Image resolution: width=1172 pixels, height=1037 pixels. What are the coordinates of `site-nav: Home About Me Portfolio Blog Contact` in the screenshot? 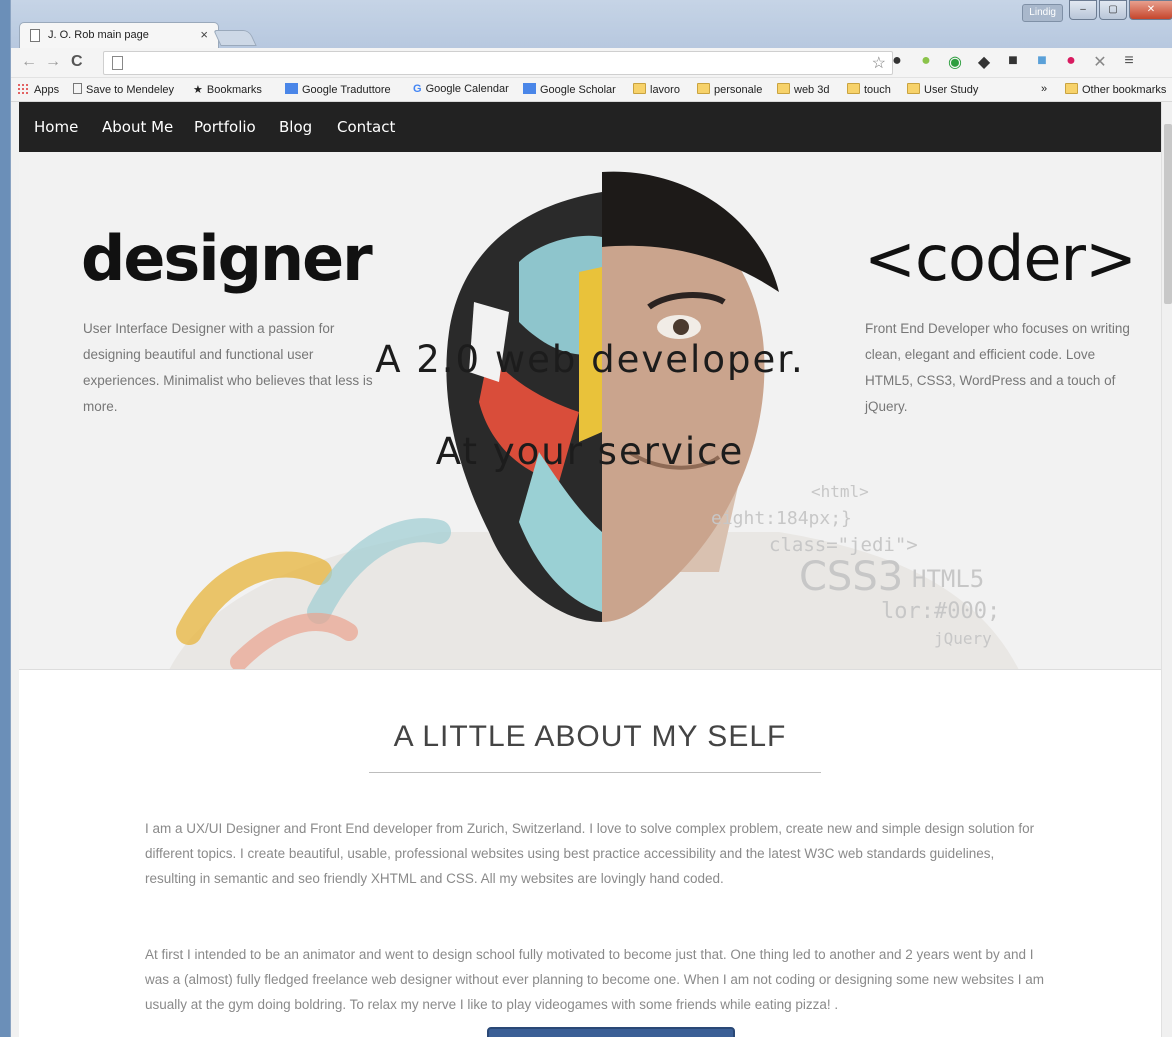 It's located at (590, 127).